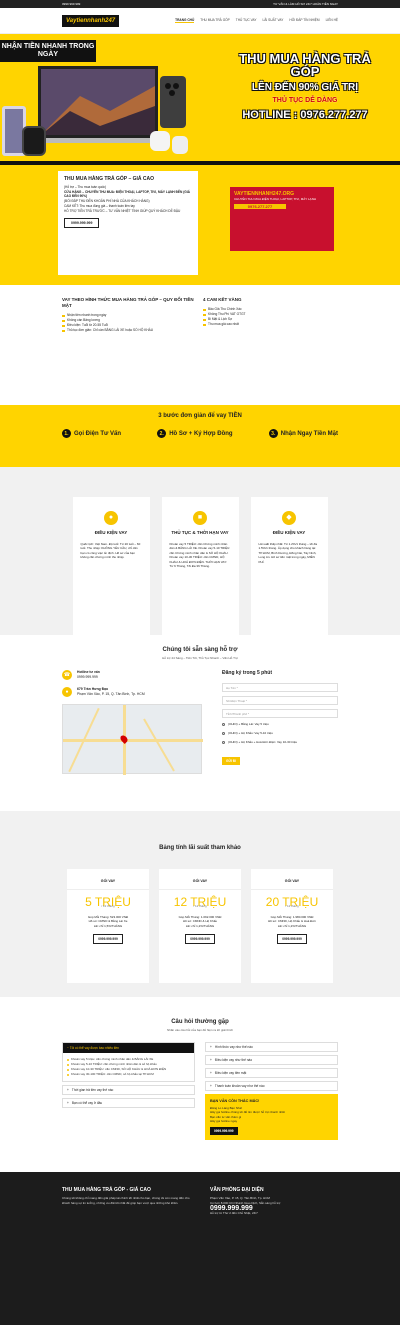 The height and width of the screenshot is (1325, 400). What do you see at coordinates (304, 20) in the screenshot?
I see `menu-faq: HỎI ĐÁP TÍN NHIỆM` at bounding box center [304, 20].